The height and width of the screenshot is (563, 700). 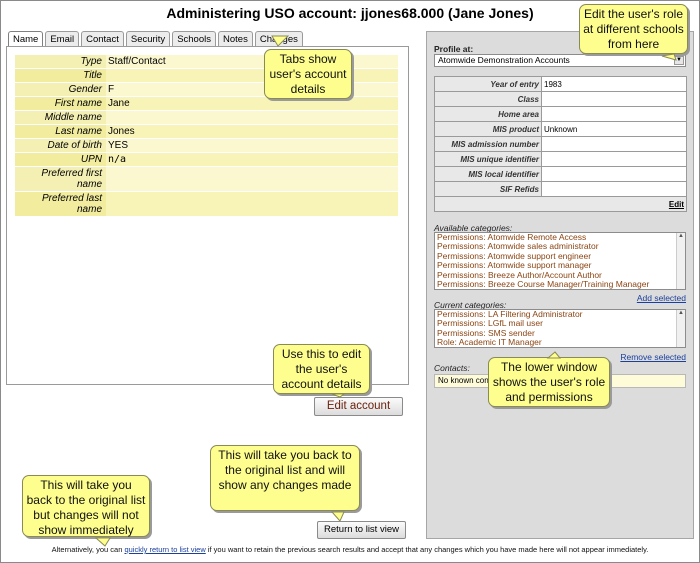 What do you see at coordinates (60, 117) in the screenshot?
I see `detail-label: Middle name` at bounding box center [60, 117].